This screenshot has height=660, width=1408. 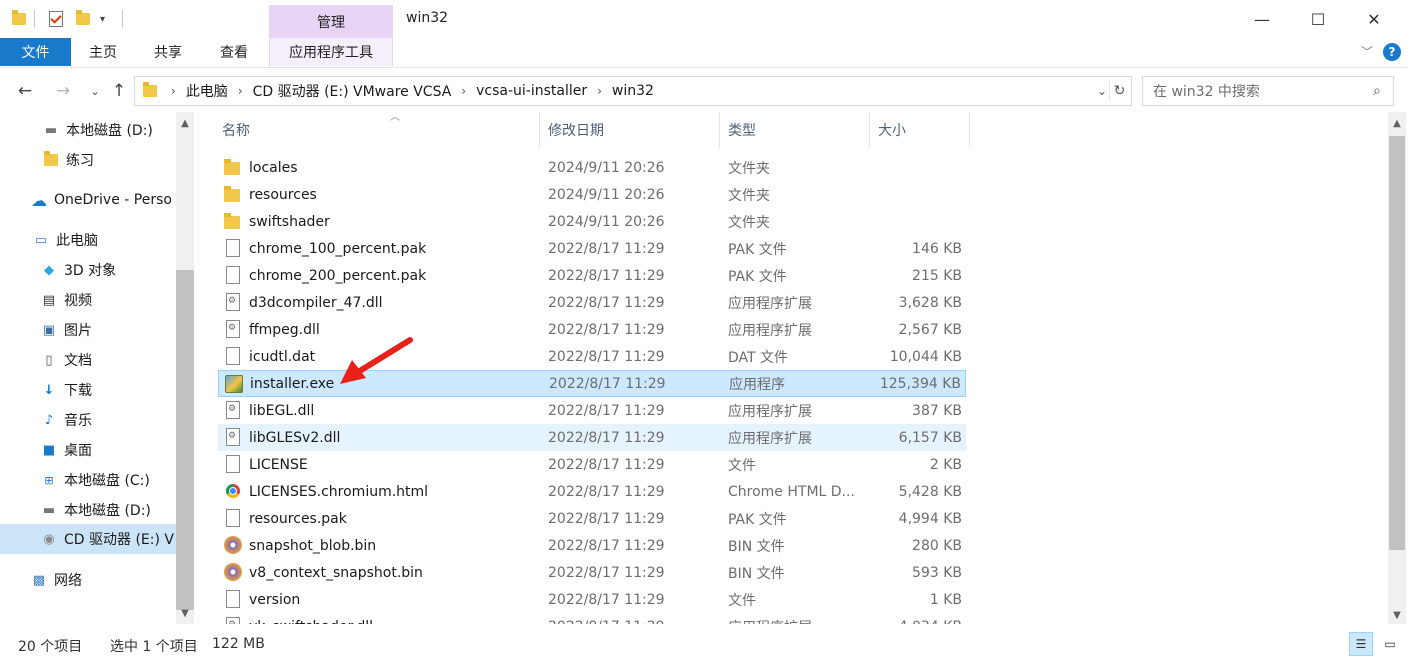 I want to click on file-type: 应用程序, so click(x=757, y=384).